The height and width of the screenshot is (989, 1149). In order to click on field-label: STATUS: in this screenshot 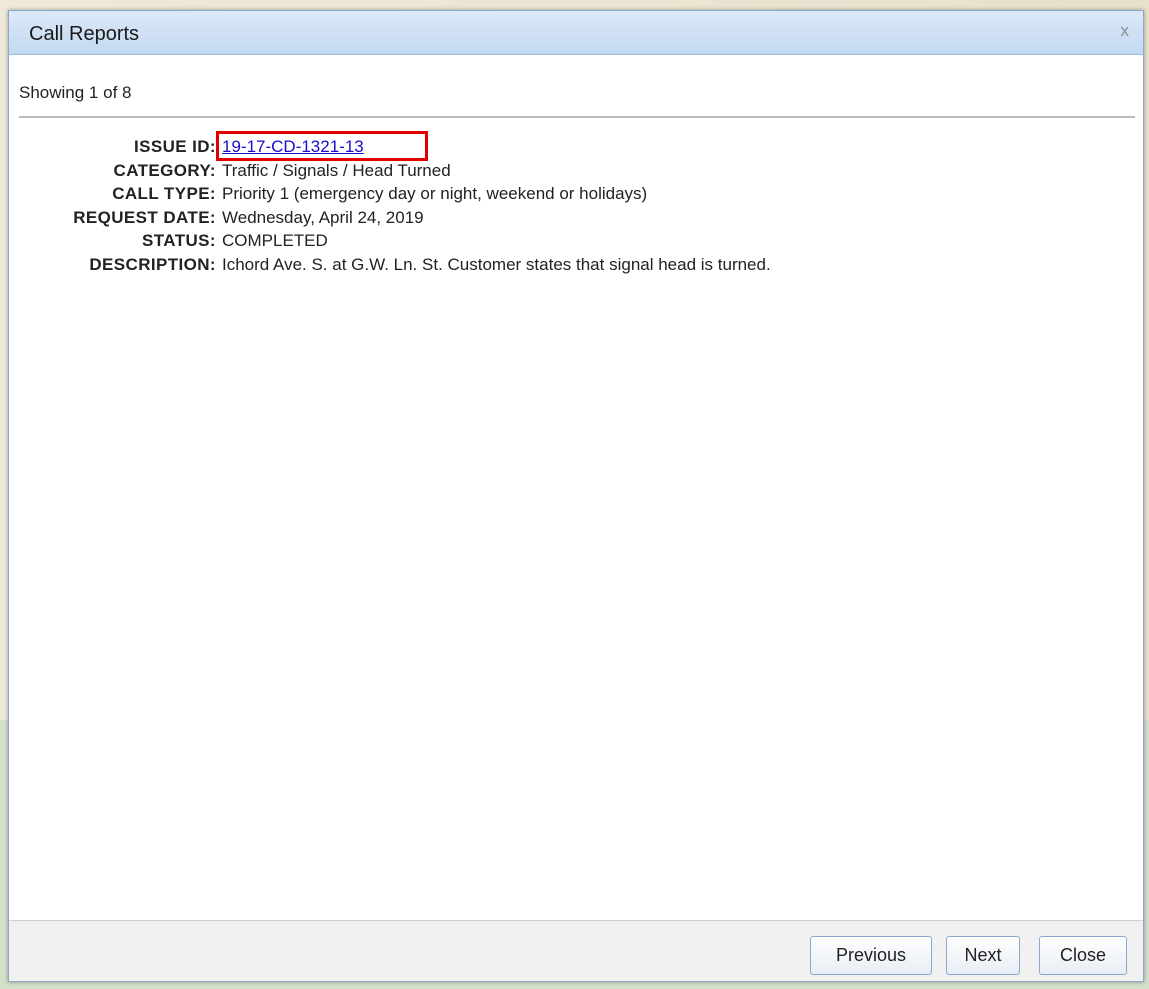, I will do `click(179, 241)`.